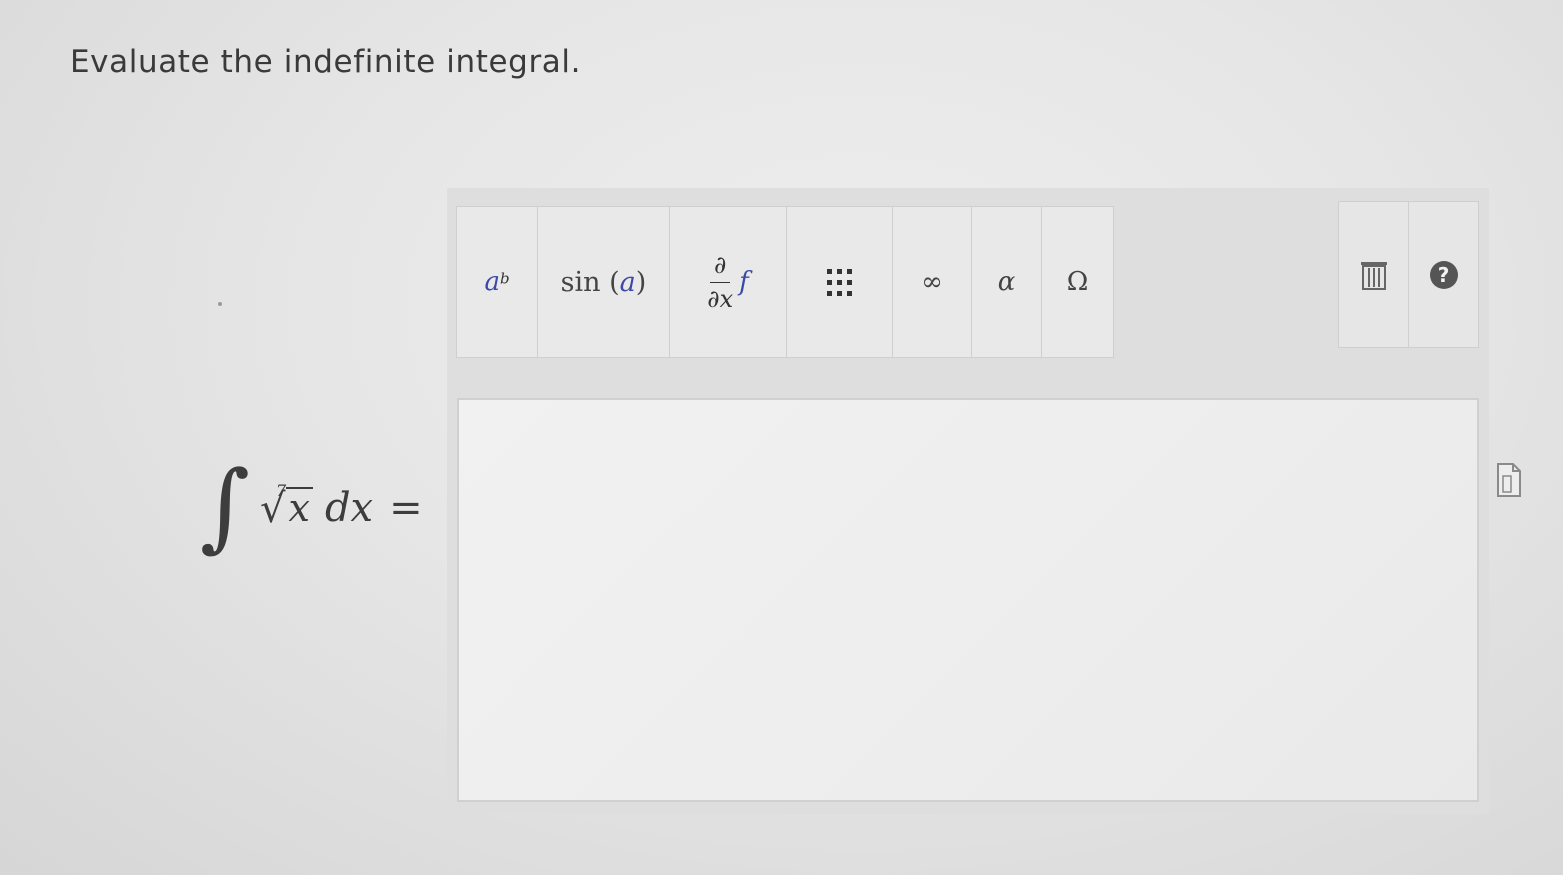  I want to click on infinity-icon: ∞, so click(932, 282).